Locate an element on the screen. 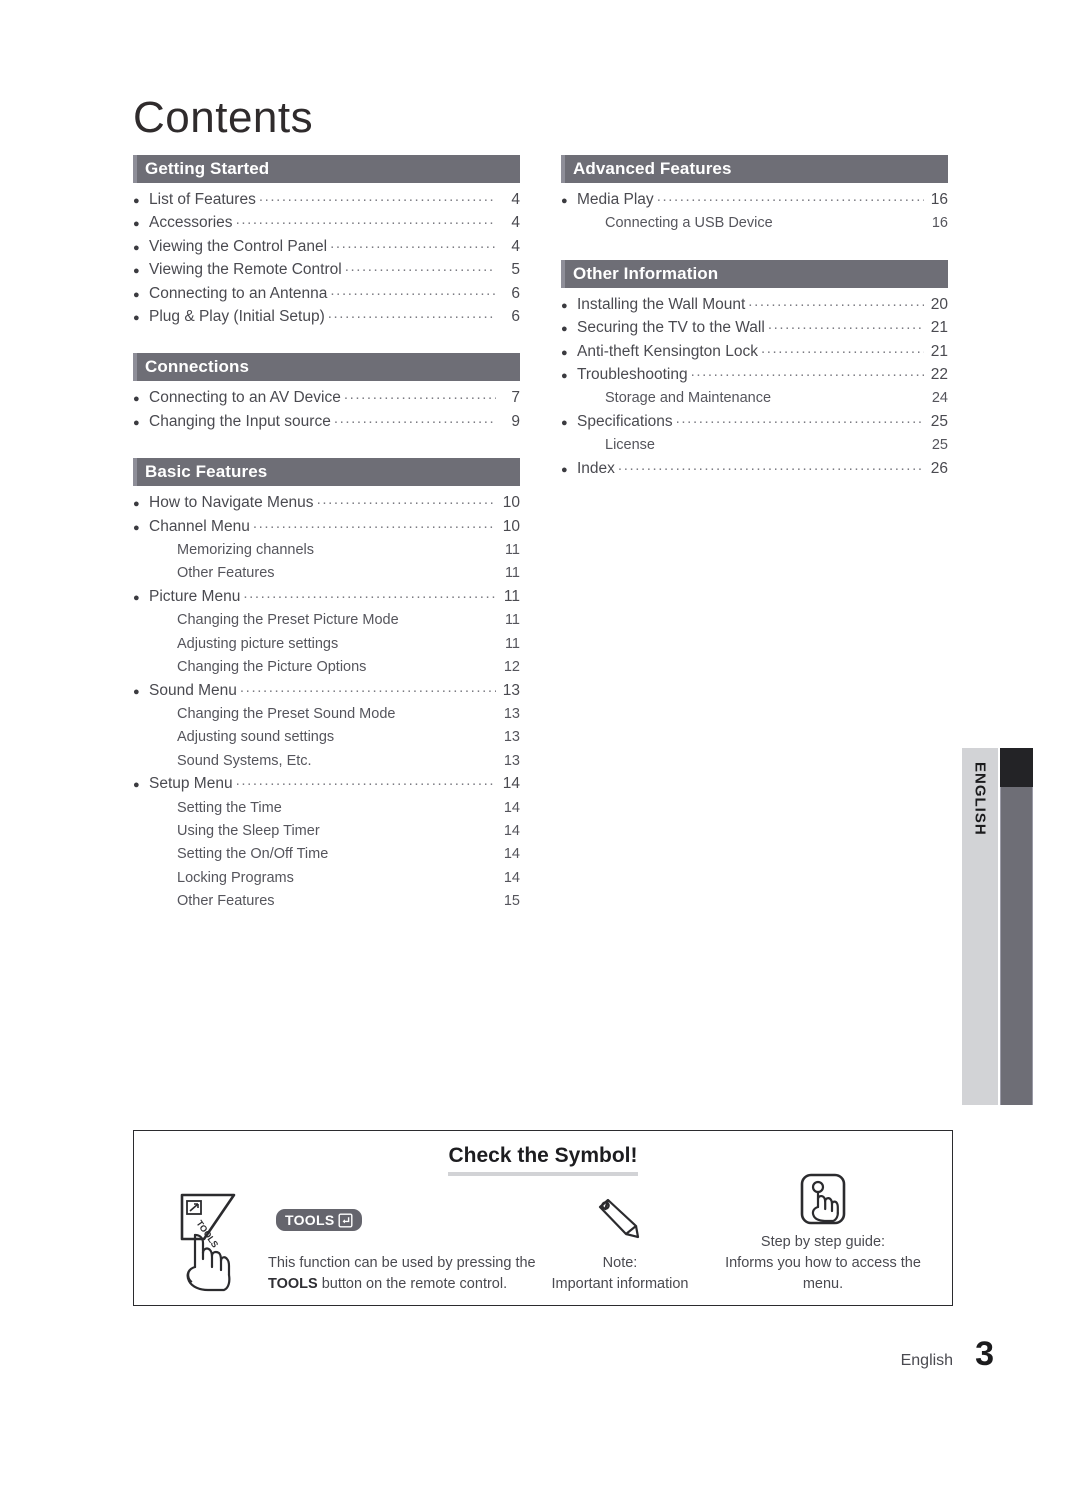  toc-entry: ● Setup Menu 14 is located at coordinates (326, 784).